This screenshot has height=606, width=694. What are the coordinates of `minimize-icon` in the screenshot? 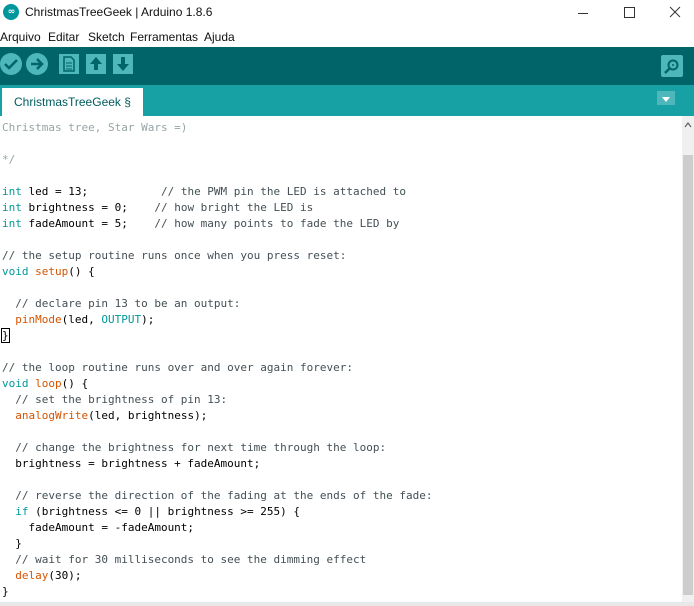 It's located at (583, 13).